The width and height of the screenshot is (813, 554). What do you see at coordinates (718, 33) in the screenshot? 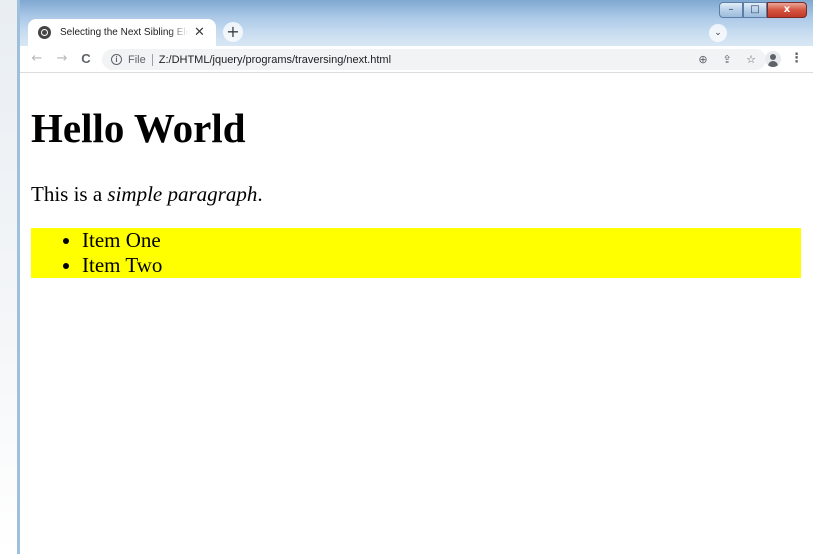
I see `tab-search-chevron-icon: ⌄` at bounding box center [718, 33].